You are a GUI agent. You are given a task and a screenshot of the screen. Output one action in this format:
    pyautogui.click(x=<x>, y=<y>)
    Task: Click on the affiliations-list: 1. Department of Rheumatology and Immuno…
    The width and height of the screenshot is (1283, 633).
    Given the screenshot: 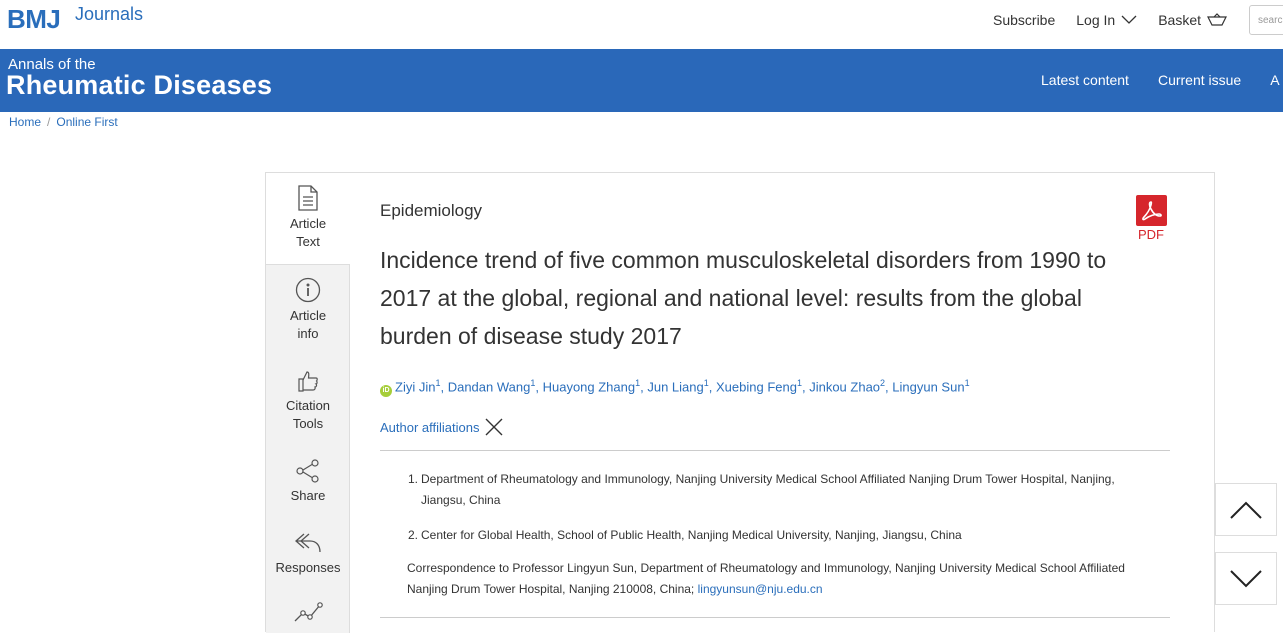 What is the action you would take?
    pyautogui.click(x=780, y=514)
    